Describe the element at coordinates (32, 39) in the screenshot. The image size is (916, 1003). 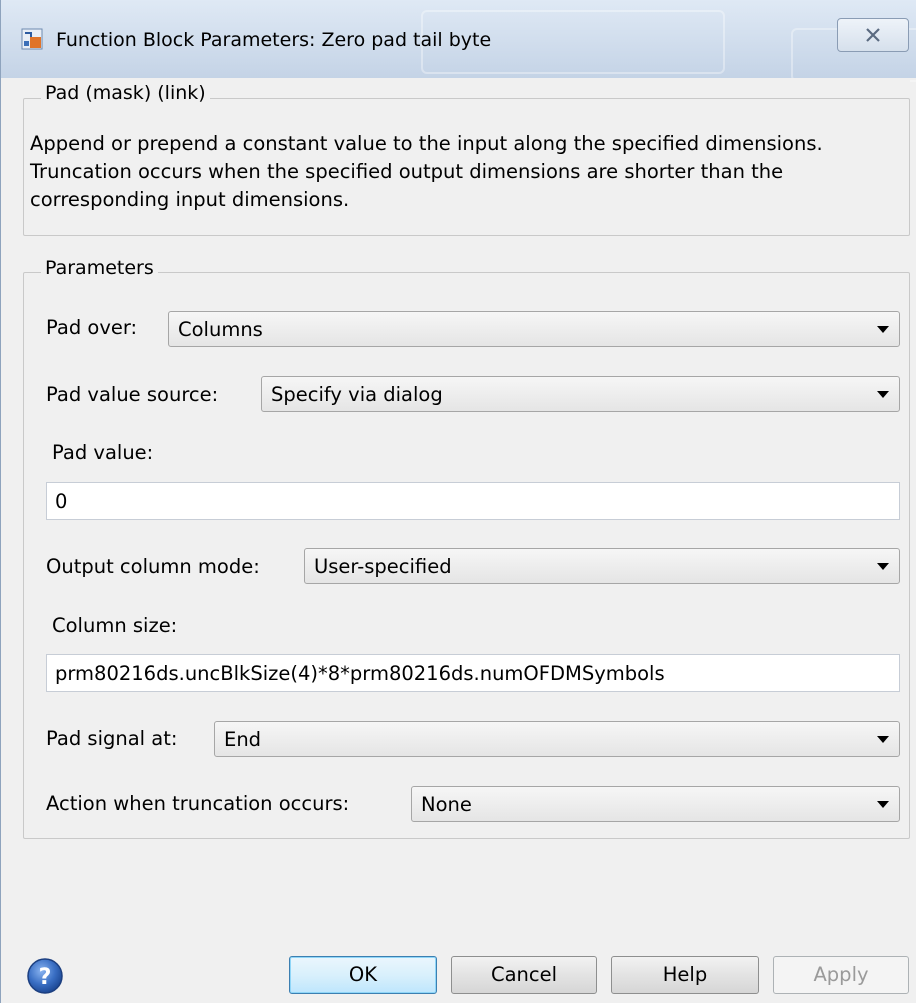
I see `simulink-block-icon` at that location.